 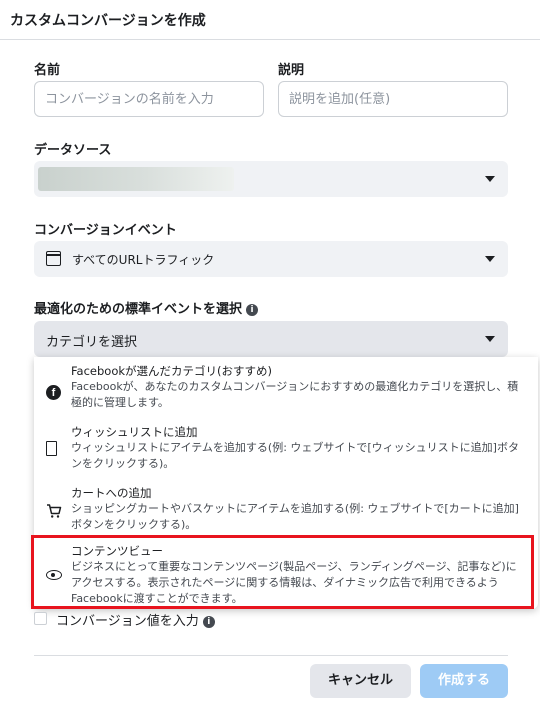 I want to click on bookmark-icon, so click(x=51, y=448).